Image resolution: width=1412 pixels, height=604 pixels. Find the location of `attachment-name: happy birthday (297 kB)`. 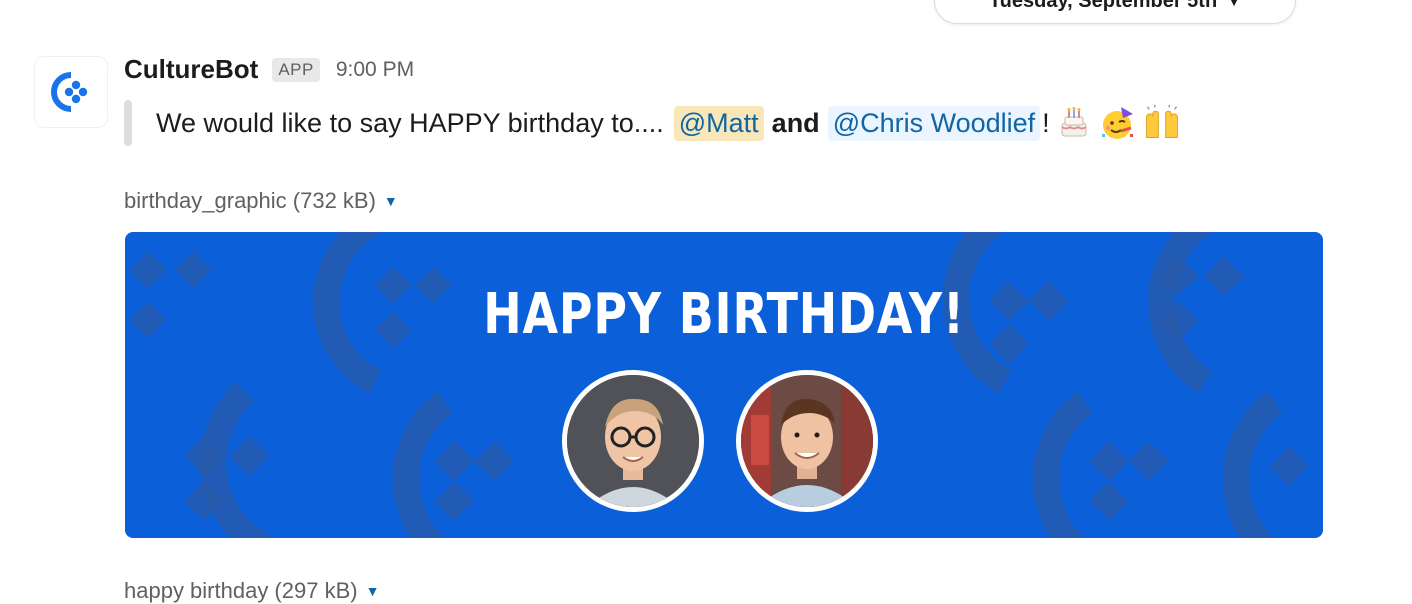

attachment-name: happy birthday (297 kB) is located at coordinates (241, 590).